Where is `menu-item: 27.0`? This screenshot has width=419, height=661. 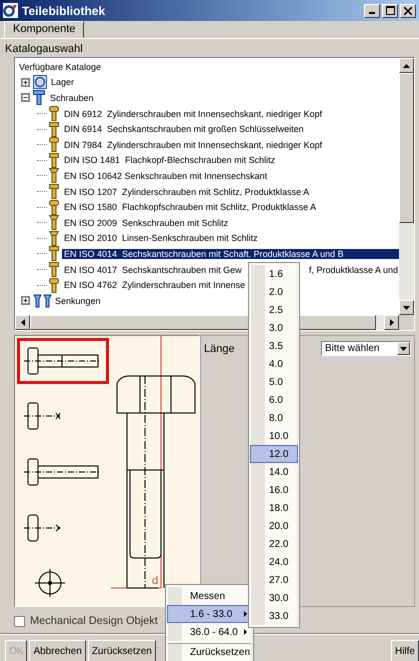
menu-item: 27.0 is located at coordinates (274, 580).